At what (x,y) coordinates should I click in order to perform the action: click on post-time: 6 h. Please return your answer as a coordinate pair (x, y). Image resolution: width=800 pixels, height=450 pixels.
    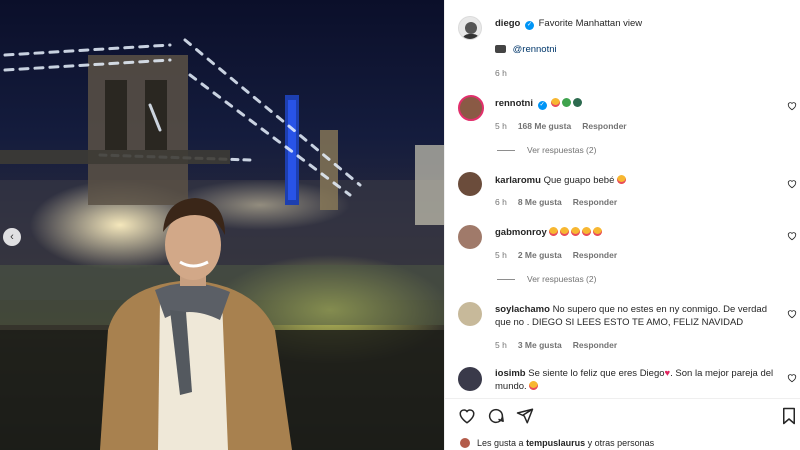
    Looking at the image, I should click on (501, 73).